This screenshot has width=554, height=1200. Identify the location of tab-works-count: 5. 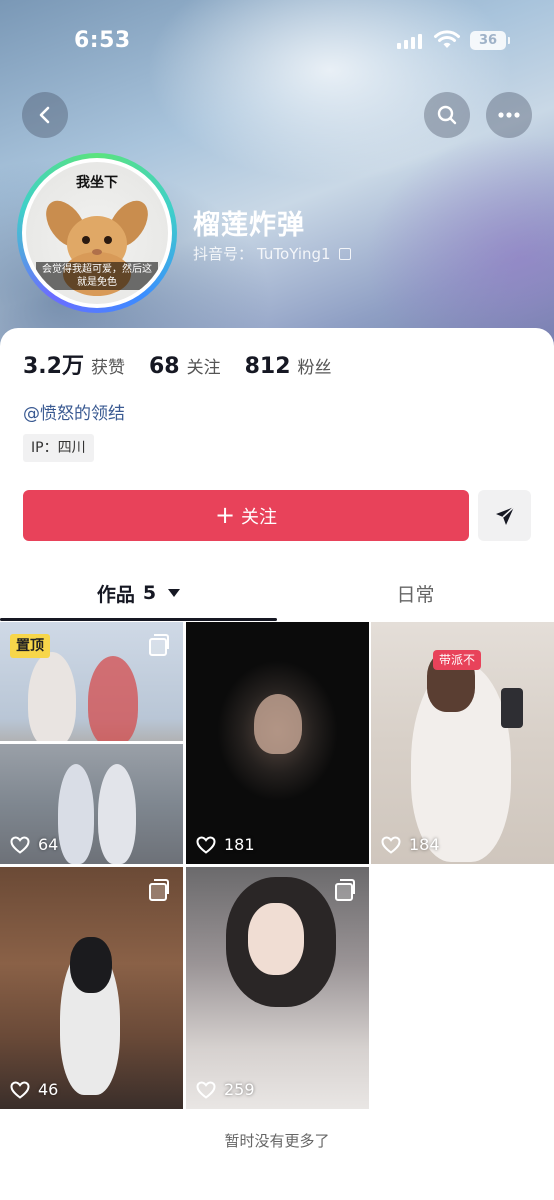
(149, 593).